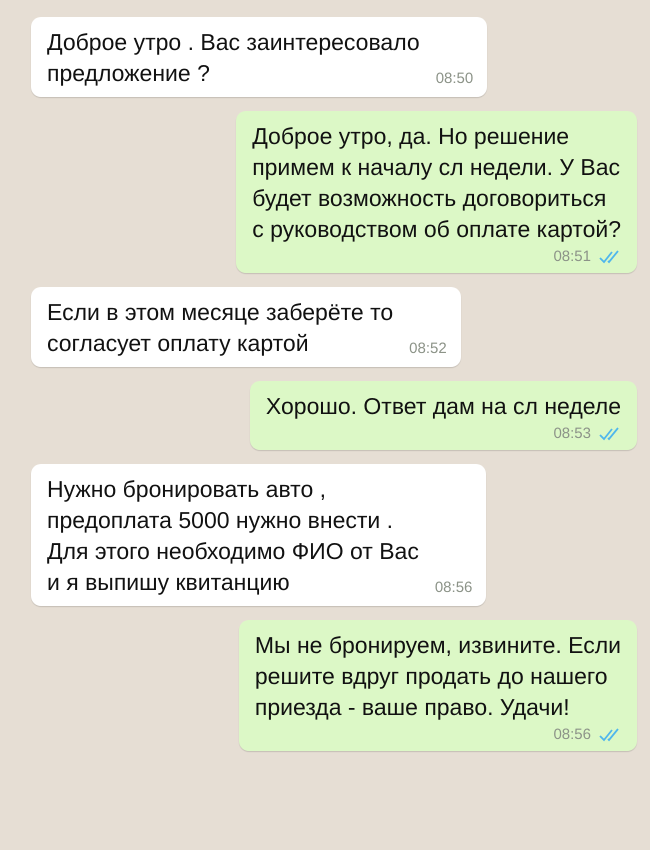 This screenshot has height=850, width=650. What do you see at coordinates (220, 328) in the screenshot?
I see `message-text: Если в этом месяце заберёте то согласует оплату картой` at bounding box center [220, 328].